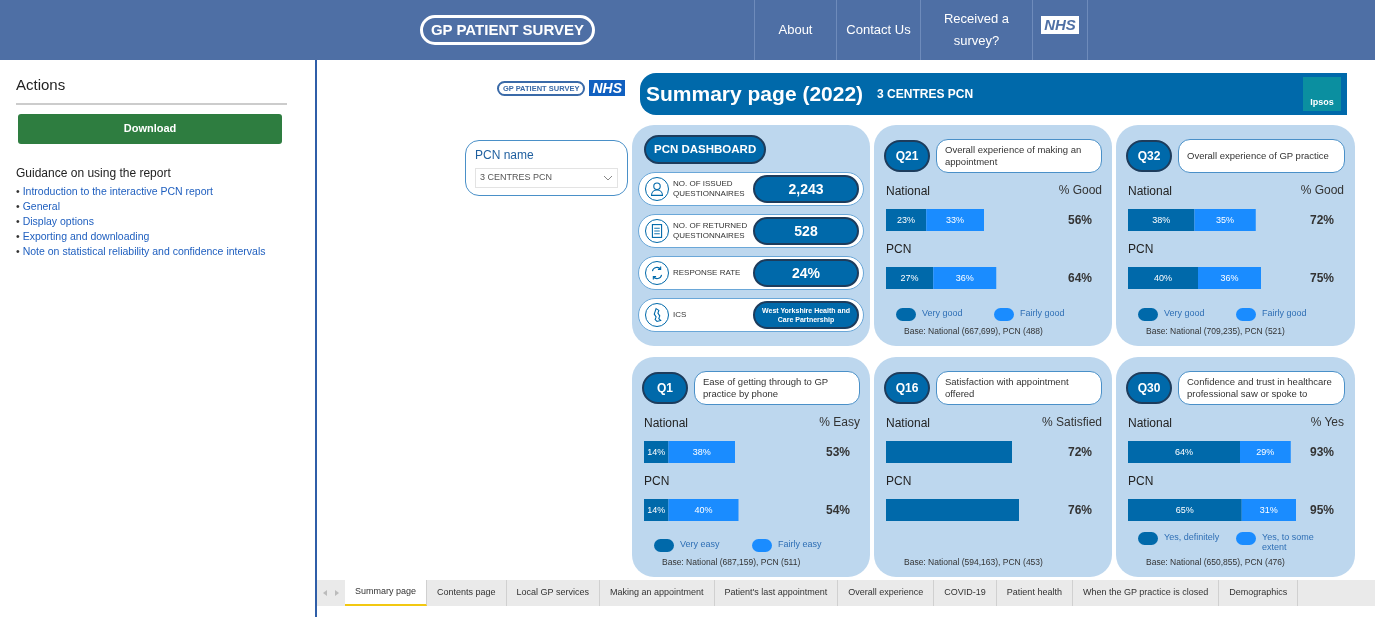  What do you see at coordinates (1019, 387) in the screenshot?
I see `question-text: Satisfaction with appointment offered` at bounding box center [1019, 387].